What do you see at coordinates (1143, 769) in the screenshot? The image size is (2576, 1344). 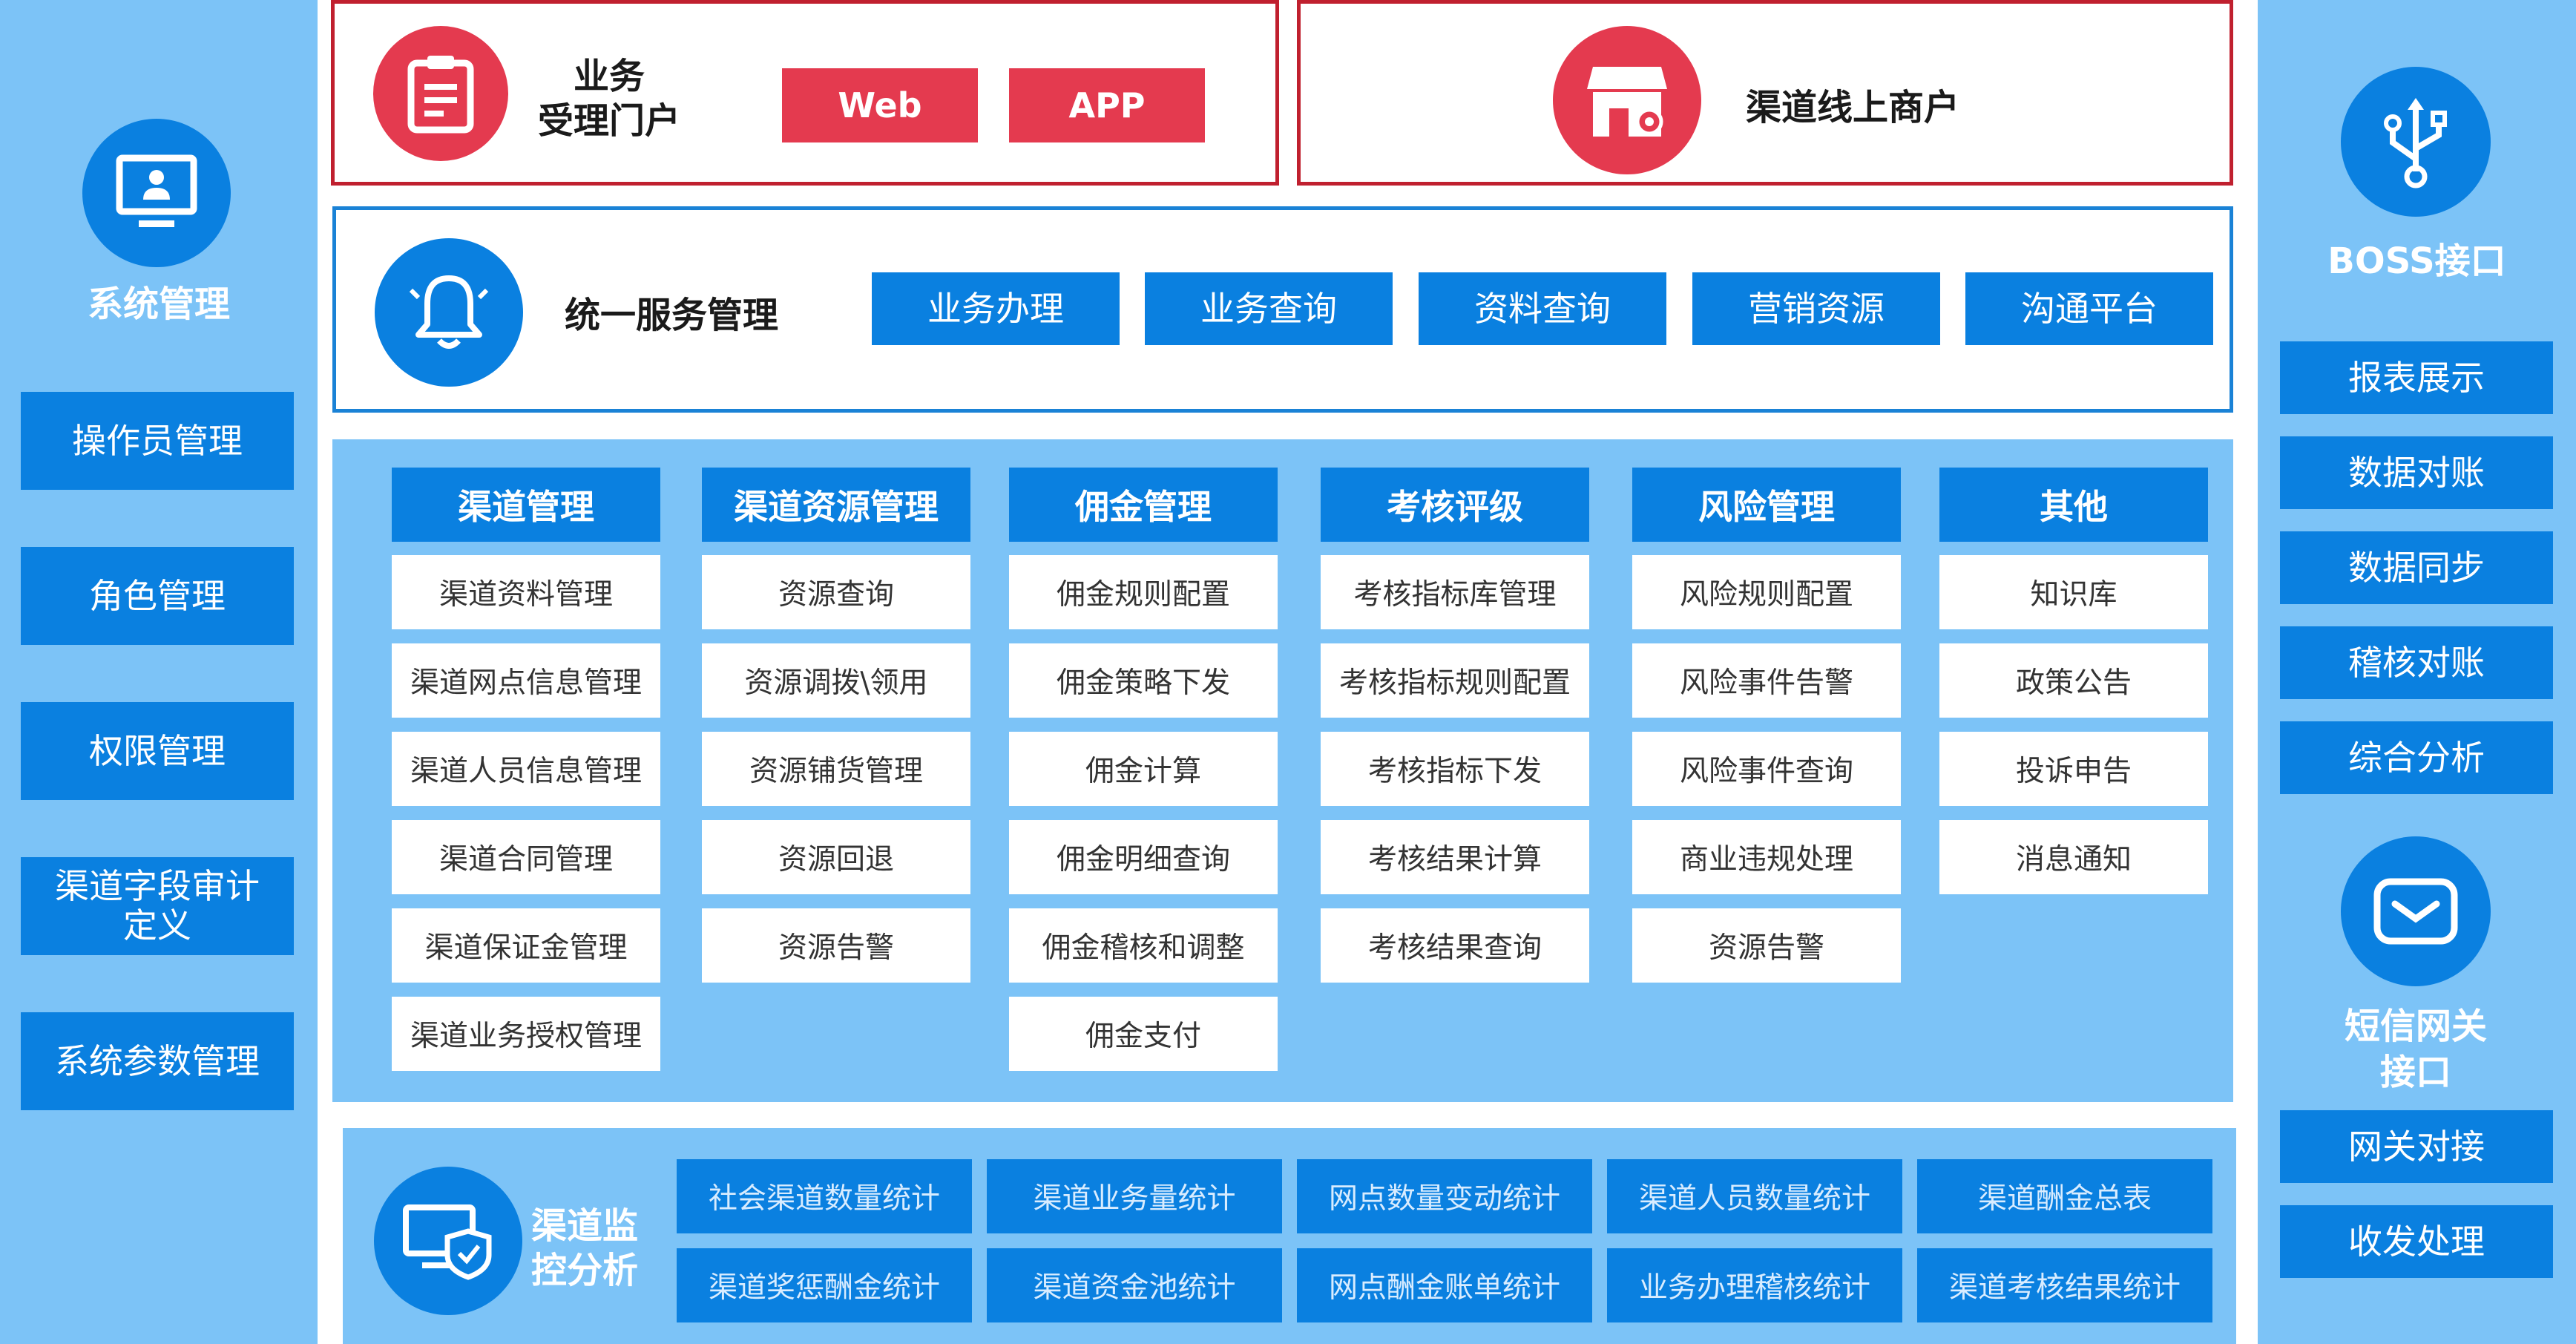 I see `module-item: 佣金计算` at bounding box center [1143, 769].